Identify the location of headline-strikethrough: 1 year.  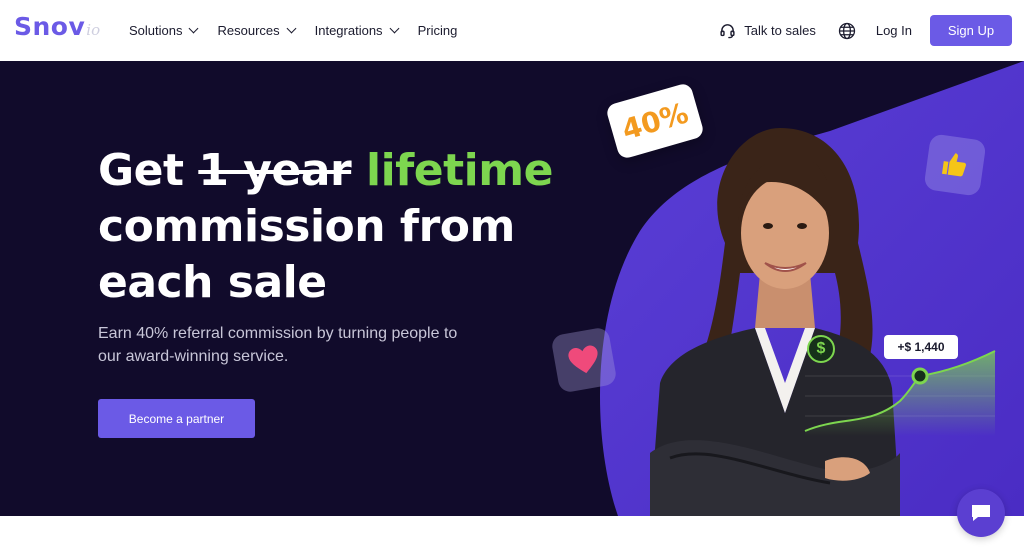
(275, 170).